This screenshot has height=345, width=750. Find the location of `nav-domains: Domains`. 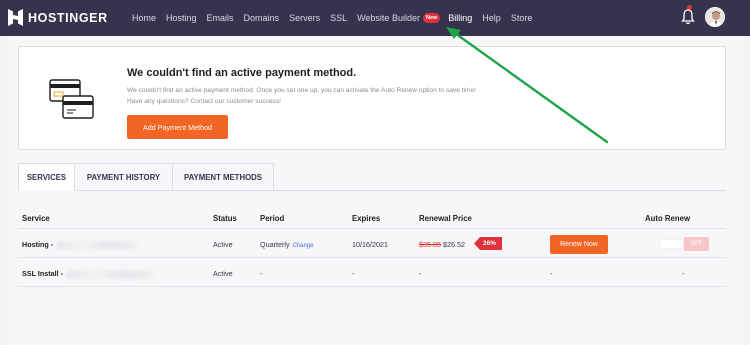

nav-domains: Domains is located at coordinates (262, 18).